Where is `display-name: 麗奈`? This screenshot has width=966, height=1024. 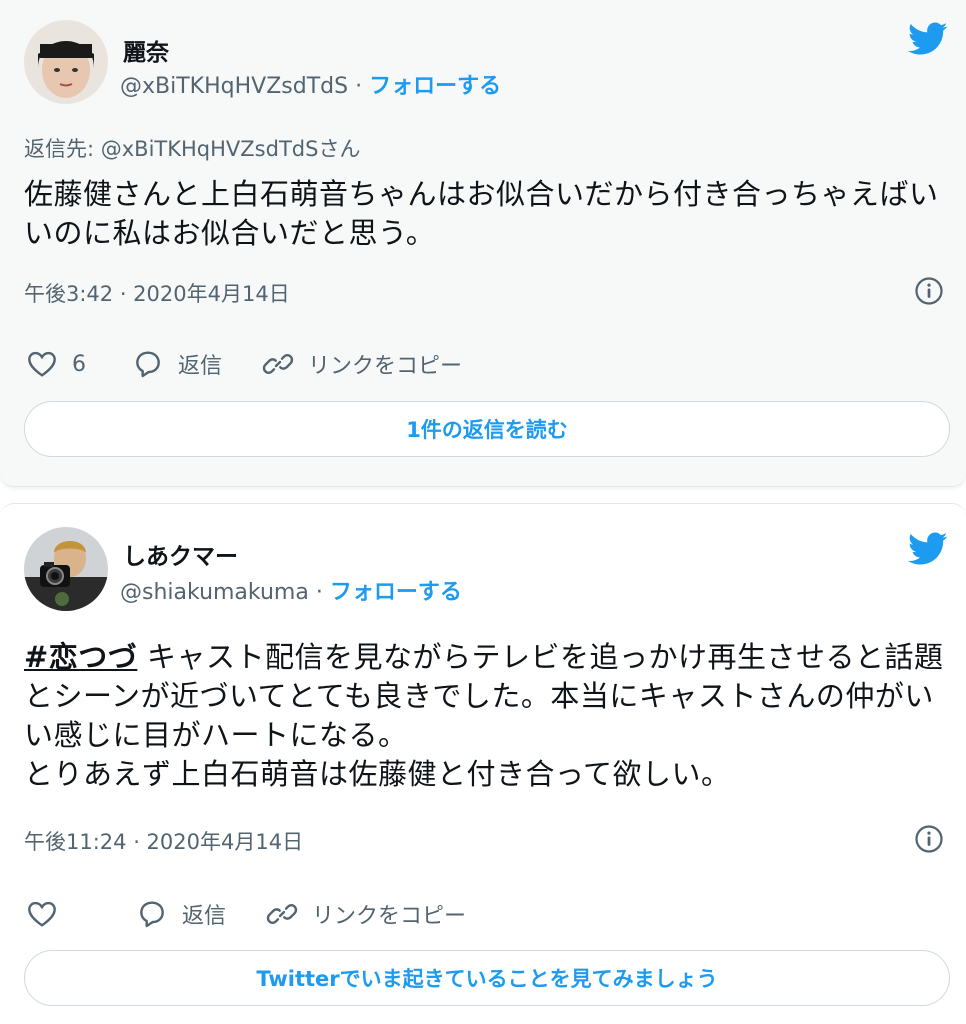
display-name: 麗奈 is located at coordinates (146, 50).